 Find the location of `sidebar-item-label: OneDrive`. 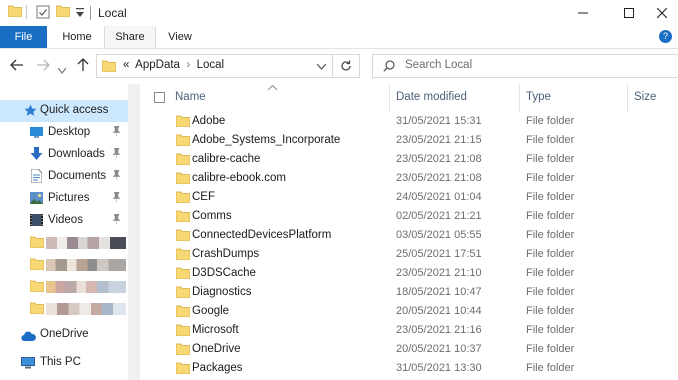

sidebar-item-label: OneDrive is located at coordinates (64, 334).